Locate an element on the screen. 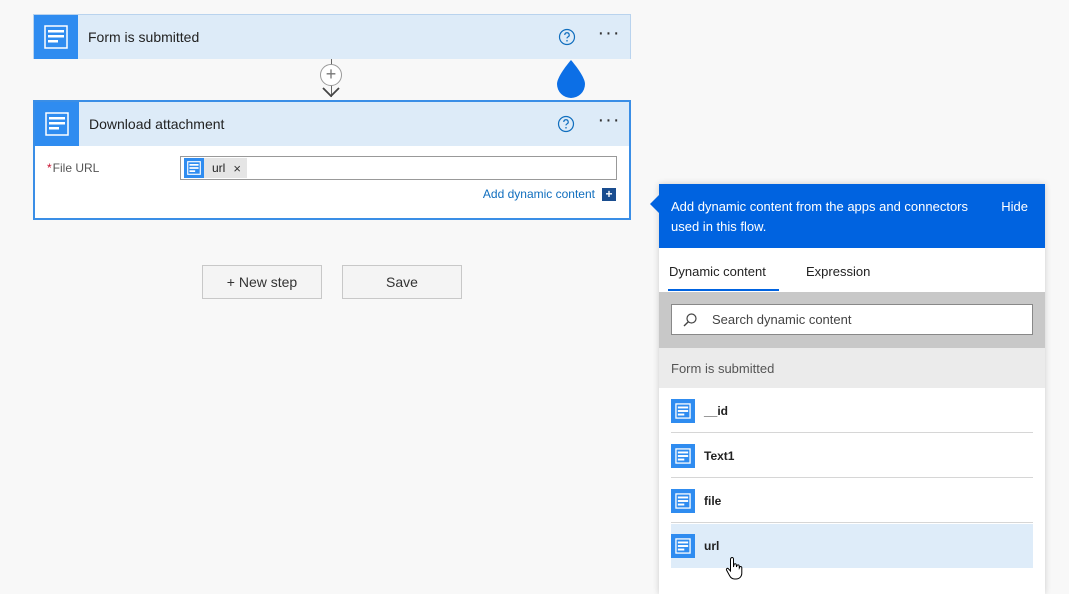  tab-expression: Expression is located at coordinates (838, 271).